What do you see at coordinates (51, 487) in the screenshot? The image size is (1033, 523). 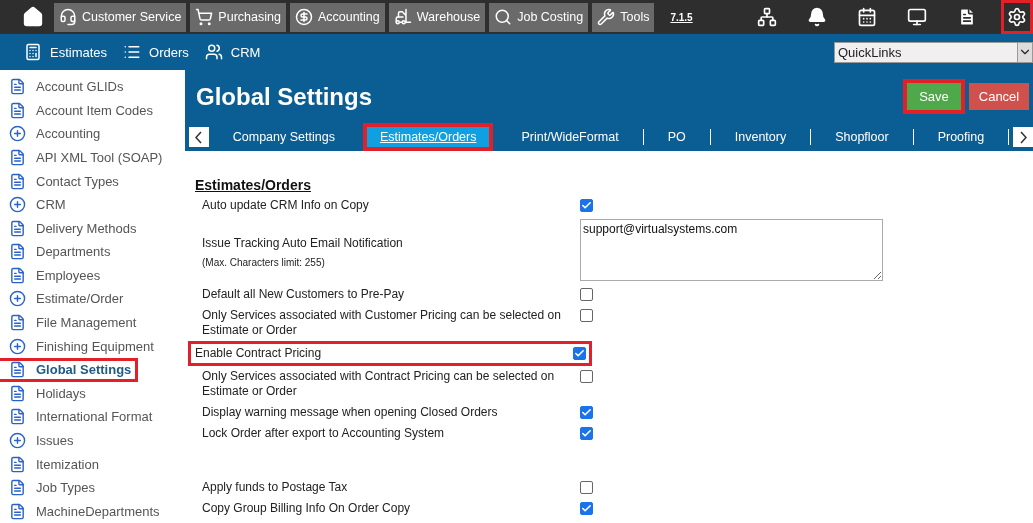 I see `sidebar-item: Job Types` at bounding box center [51, 487].